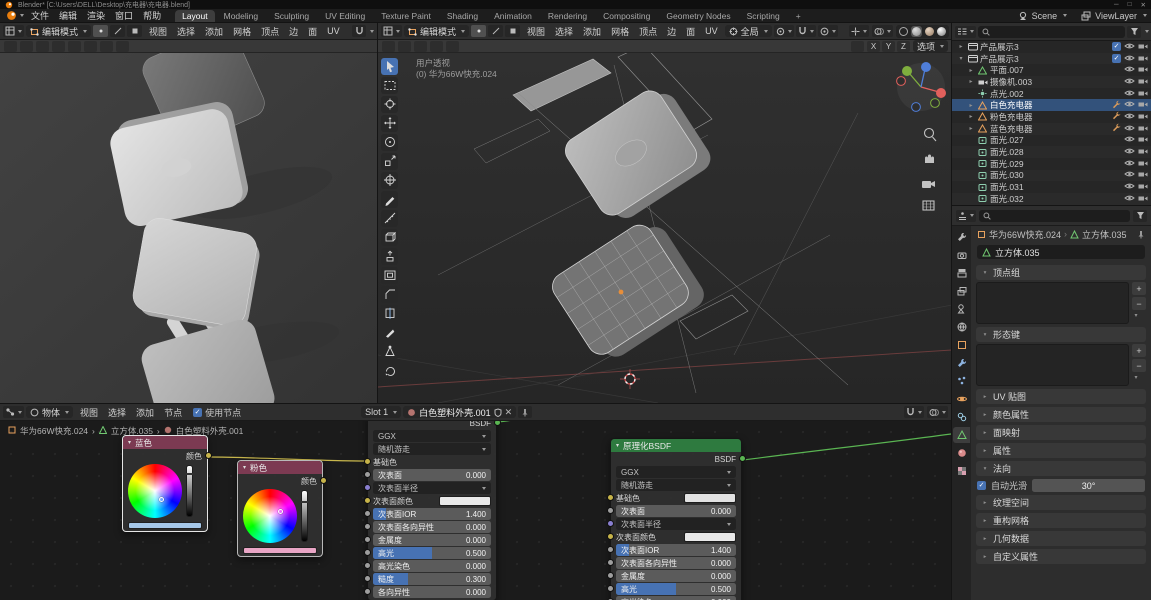  Describe the element at coordinates (671, 31) in the screenshot. I see `viewport-menu-item: 边` at that location.